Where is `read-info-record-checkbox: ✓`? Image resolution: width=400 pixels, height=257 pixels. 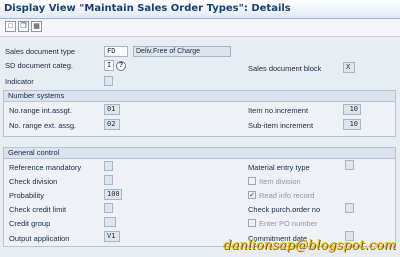
read-info-record-checkbox: ✓ is located at coordinates (252, 195).